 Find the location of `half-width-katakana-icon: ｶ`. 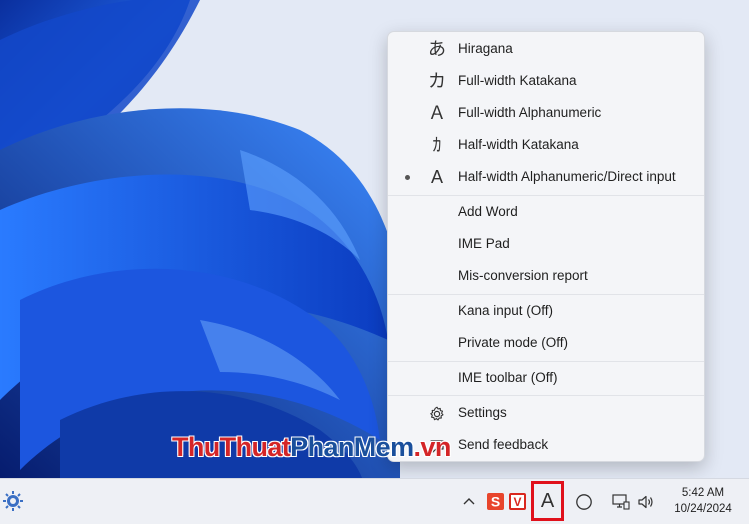

half-width-katakana-icon: ｶ is located at coordinates (437, 145).